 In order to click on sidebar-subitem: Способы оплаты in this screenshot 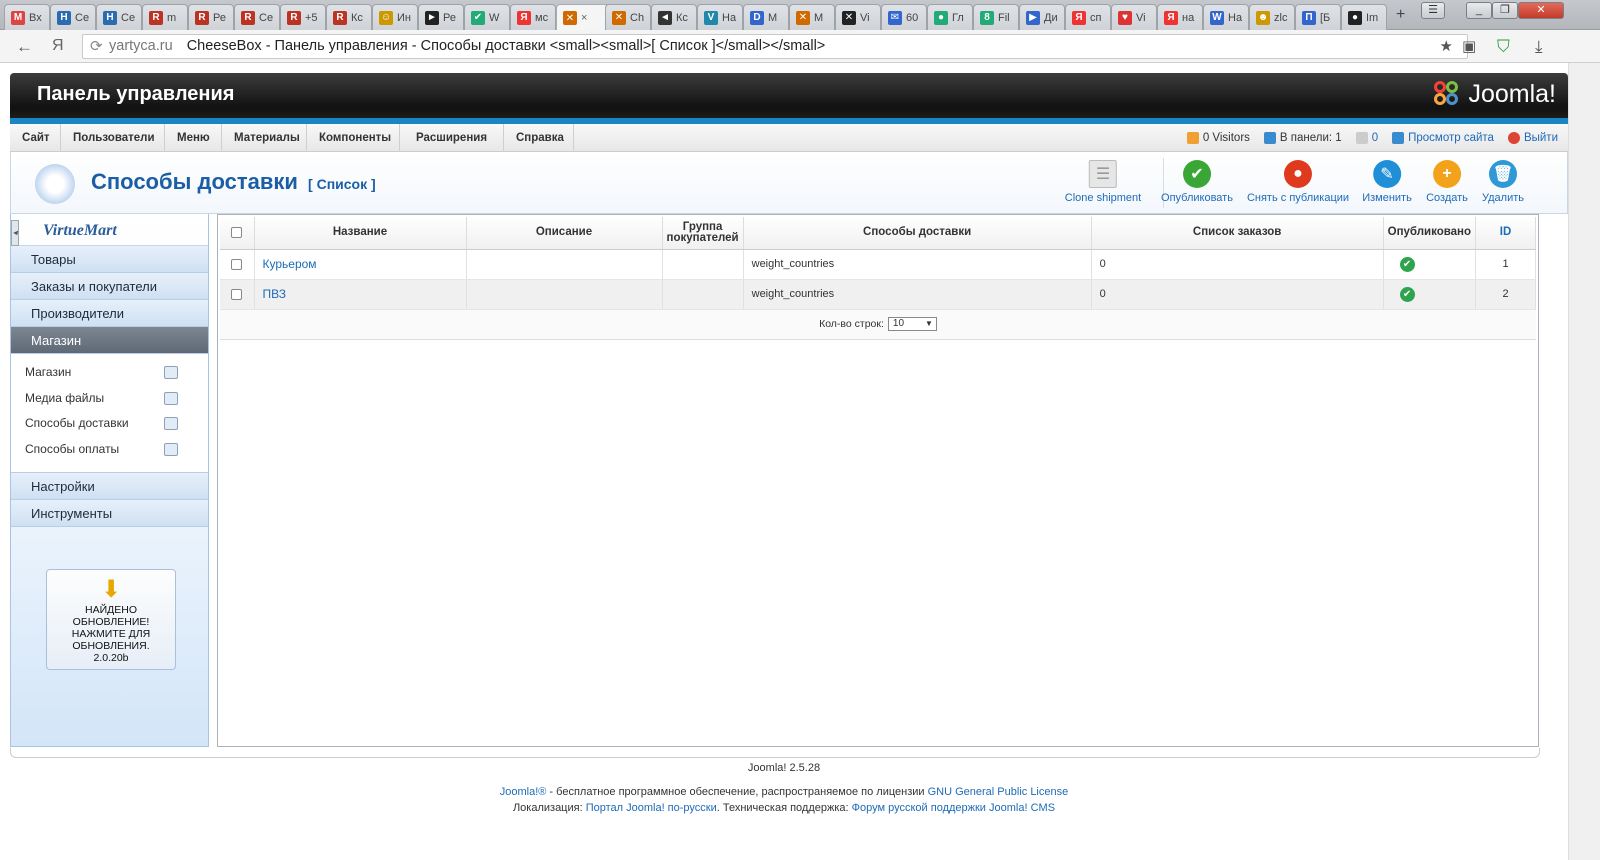, I will do `click(109, 450)`.